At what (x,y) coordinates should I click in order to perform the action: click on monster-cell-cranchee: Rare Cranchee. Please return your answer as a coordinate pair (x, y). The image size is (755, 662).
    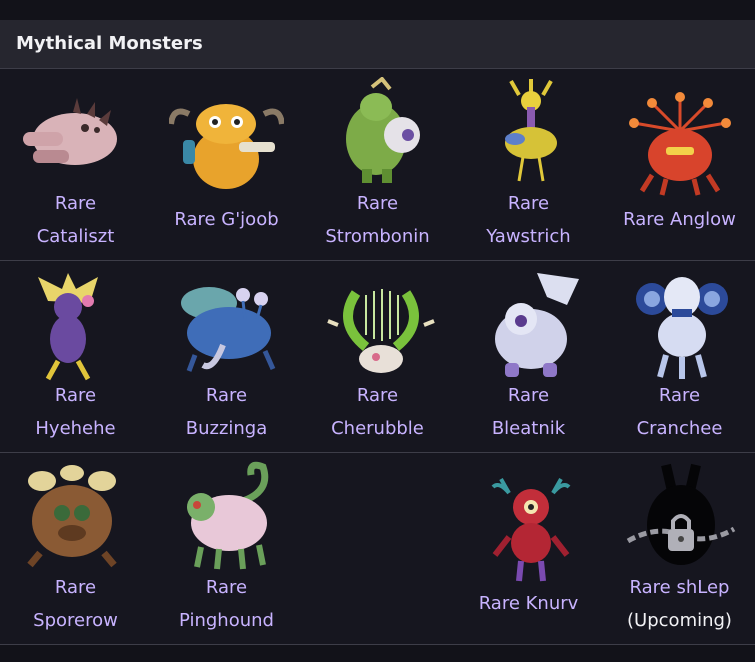
    Looking at the image, I should click on (679, 356).